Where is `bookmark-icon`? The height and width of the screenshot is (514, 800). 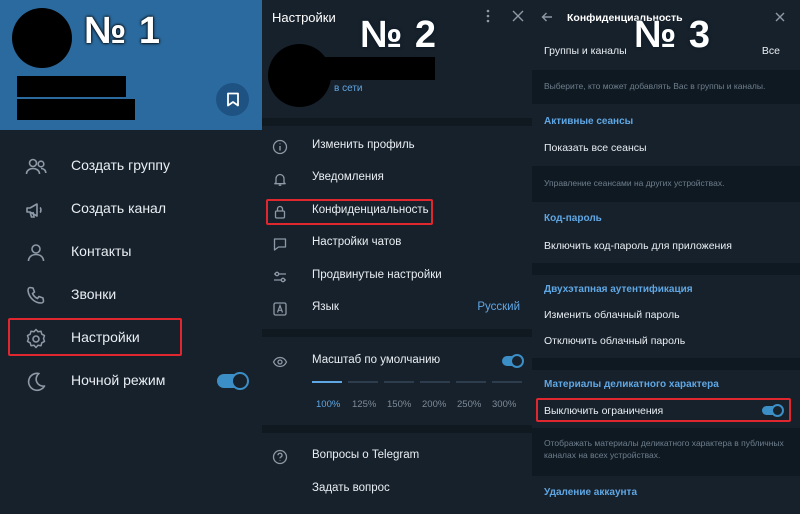 bookmark-icon is located at coordinates (232, 99).